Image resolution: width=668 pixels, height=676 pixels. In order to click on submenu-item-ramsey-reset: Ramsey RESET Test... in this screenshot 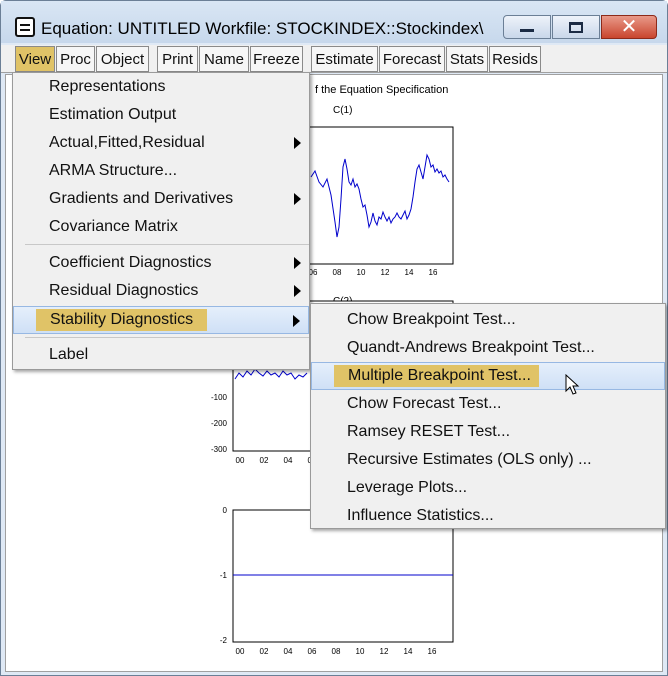, I will do `click(488, 432)`.